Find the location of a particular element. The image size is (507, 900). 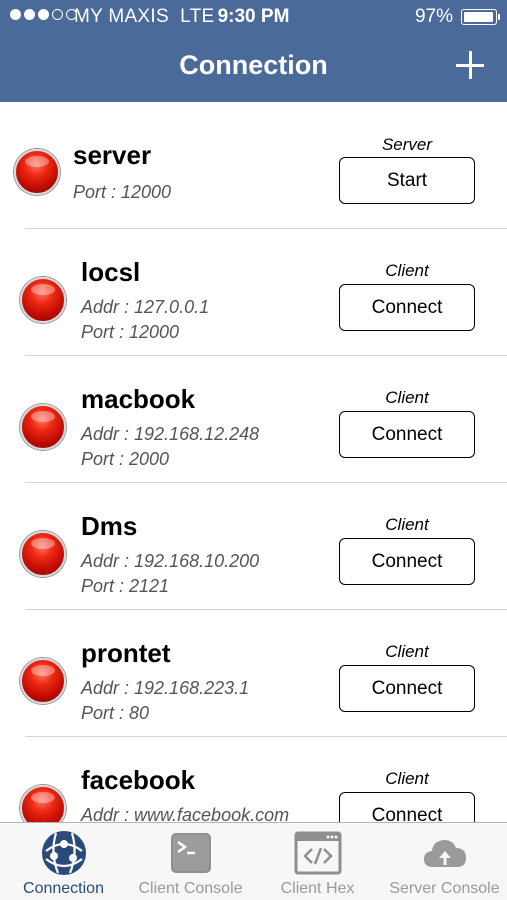

tab-client-console: Client Console is located at coordinates (190, 861).